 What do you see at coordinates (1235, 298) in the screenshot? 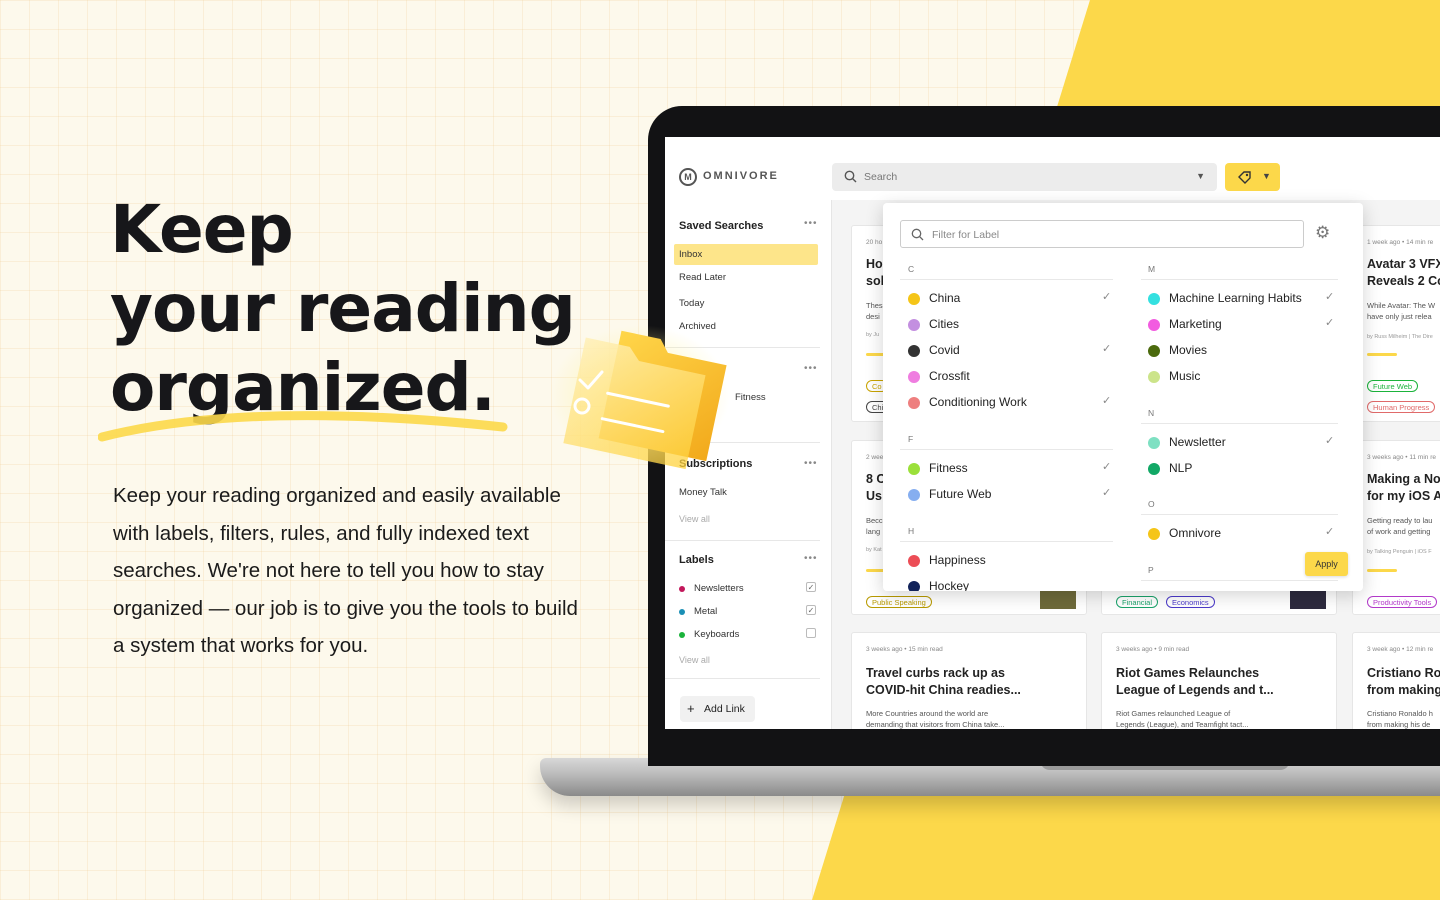
I see `label-name: Machine Learning Habits` at bounding box center [1235, 298].